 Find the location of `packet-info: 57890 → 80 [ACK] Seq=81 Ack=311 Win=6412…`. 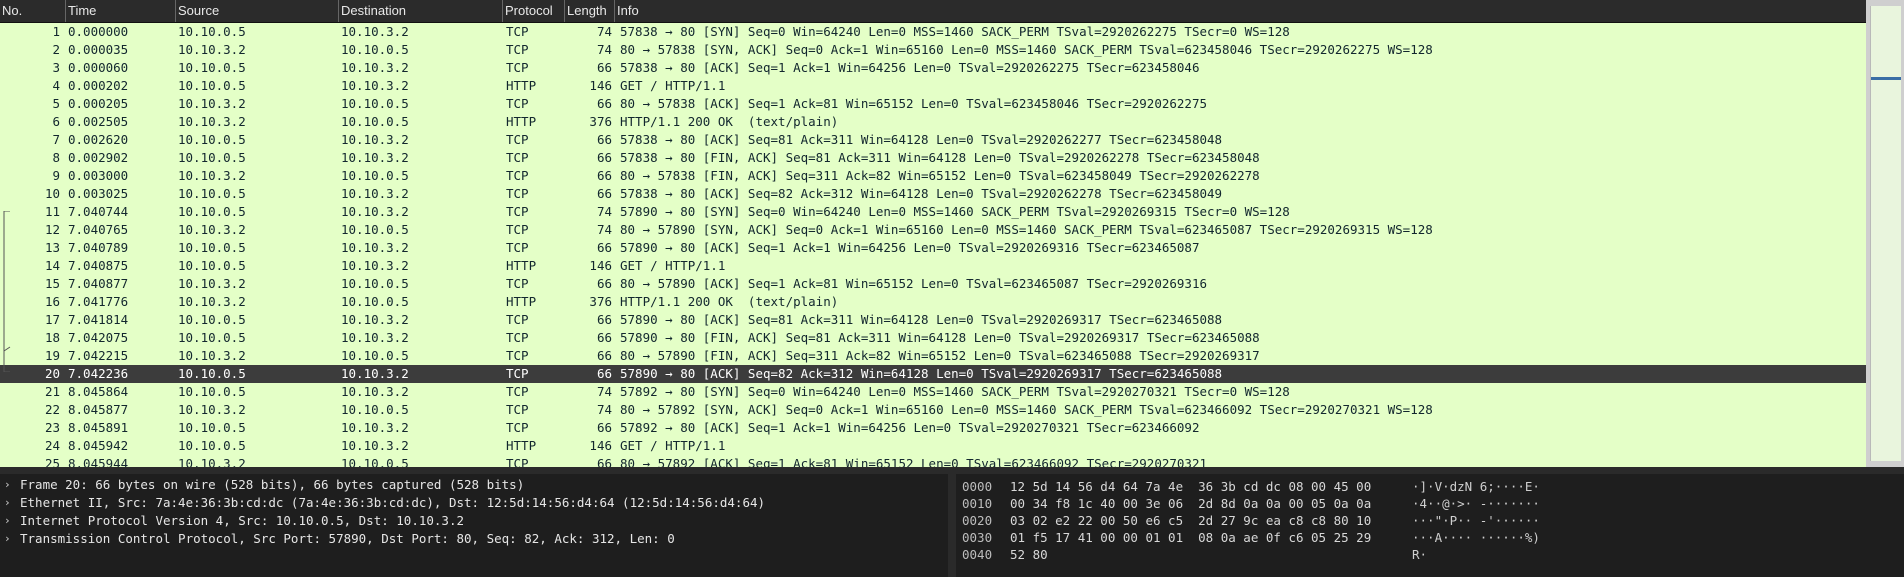

packet-info: 57890 → 80 [ACK] Seq=81 Ack=311 Win=6412… is located at coordinates (921, 319).